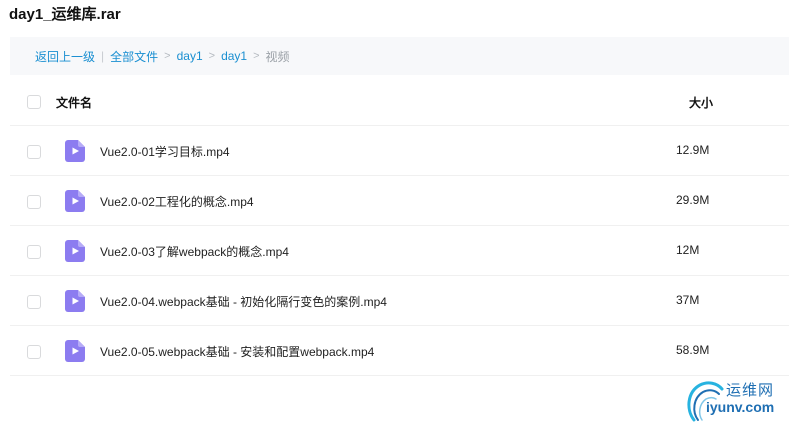 The width and height of the screenshot is (789, 424). I want to click on column-header-size: 大小, so click(701, 102).